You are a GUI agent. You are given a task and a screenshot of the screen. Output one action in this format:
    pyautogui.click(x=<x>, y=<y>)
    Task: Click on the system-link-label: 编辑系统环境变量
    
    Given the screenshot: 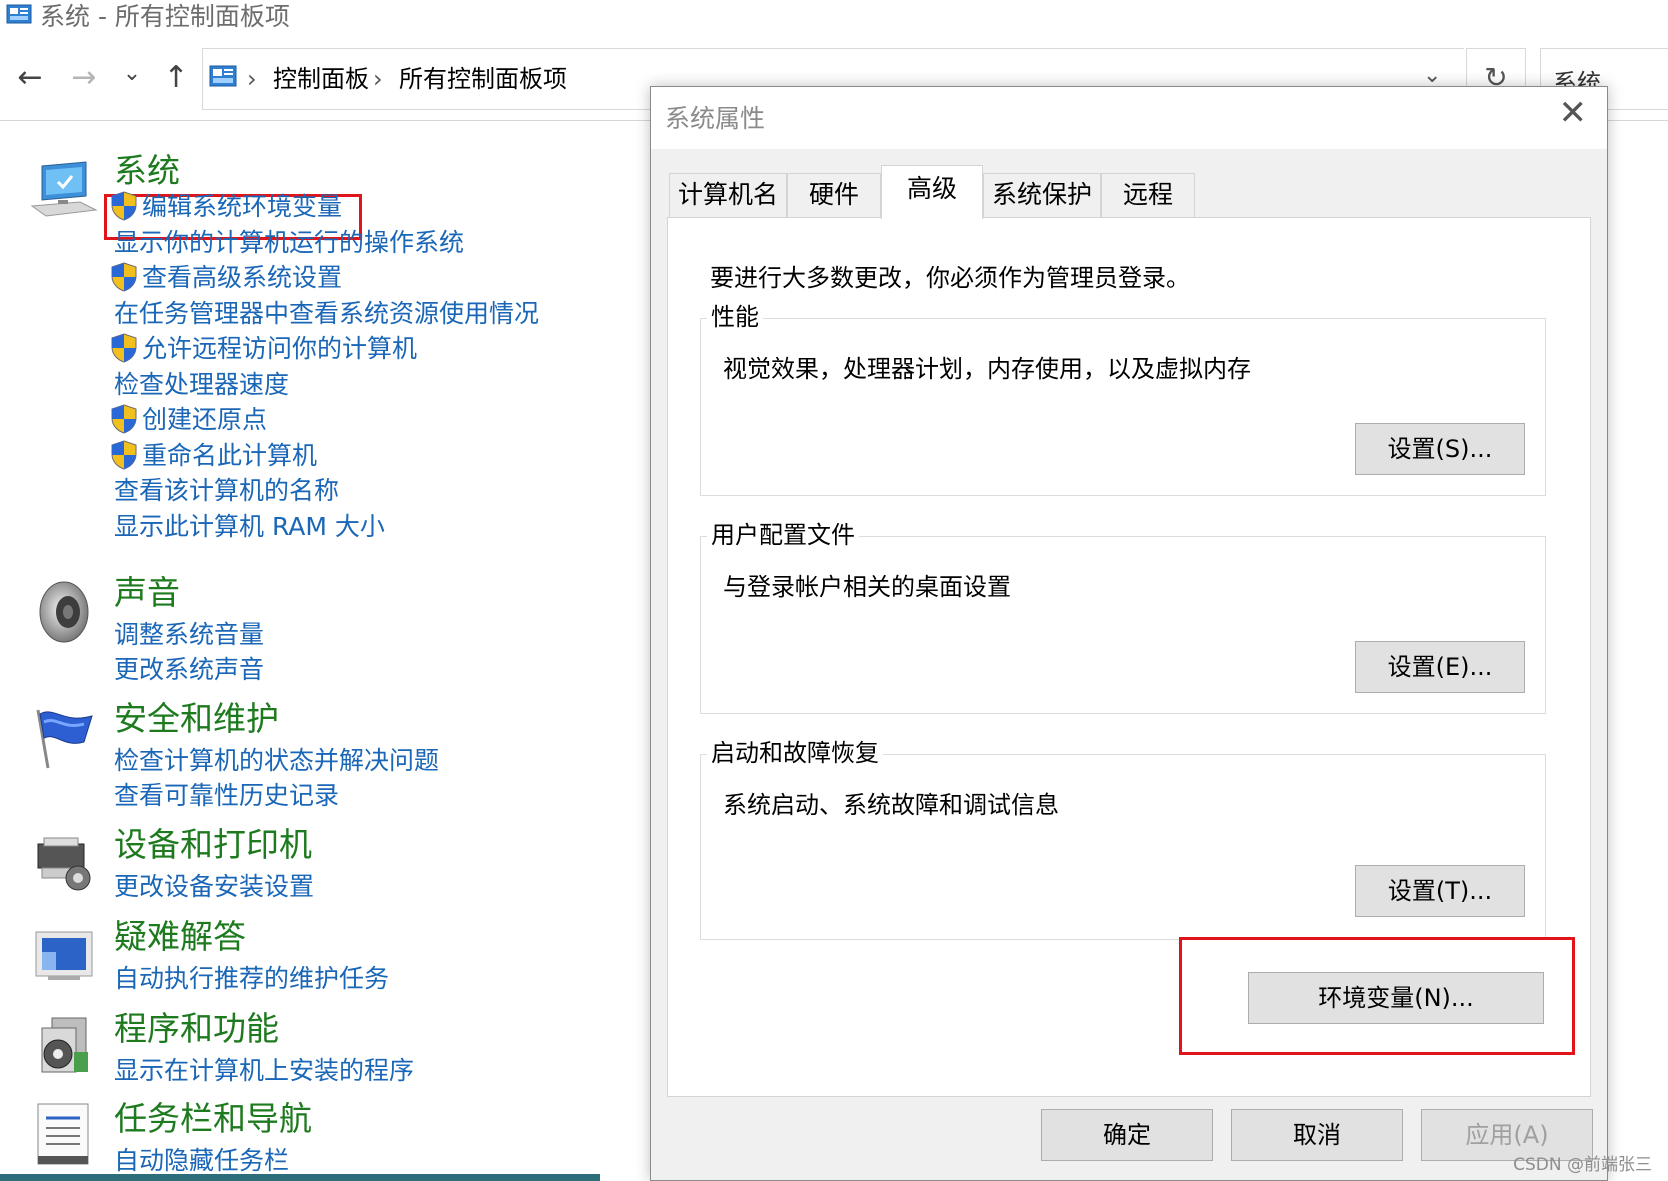 What is the action you would take?
    pyautogui.click(x=242, y=206)
    